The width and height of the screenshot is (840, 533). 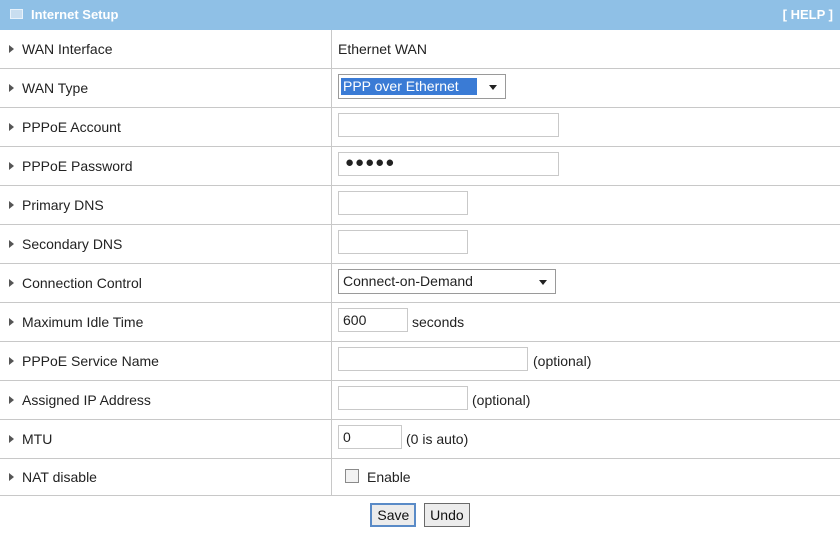 I want to click on label-cell: PPPoE Service Name, so click(x=166, y=361).